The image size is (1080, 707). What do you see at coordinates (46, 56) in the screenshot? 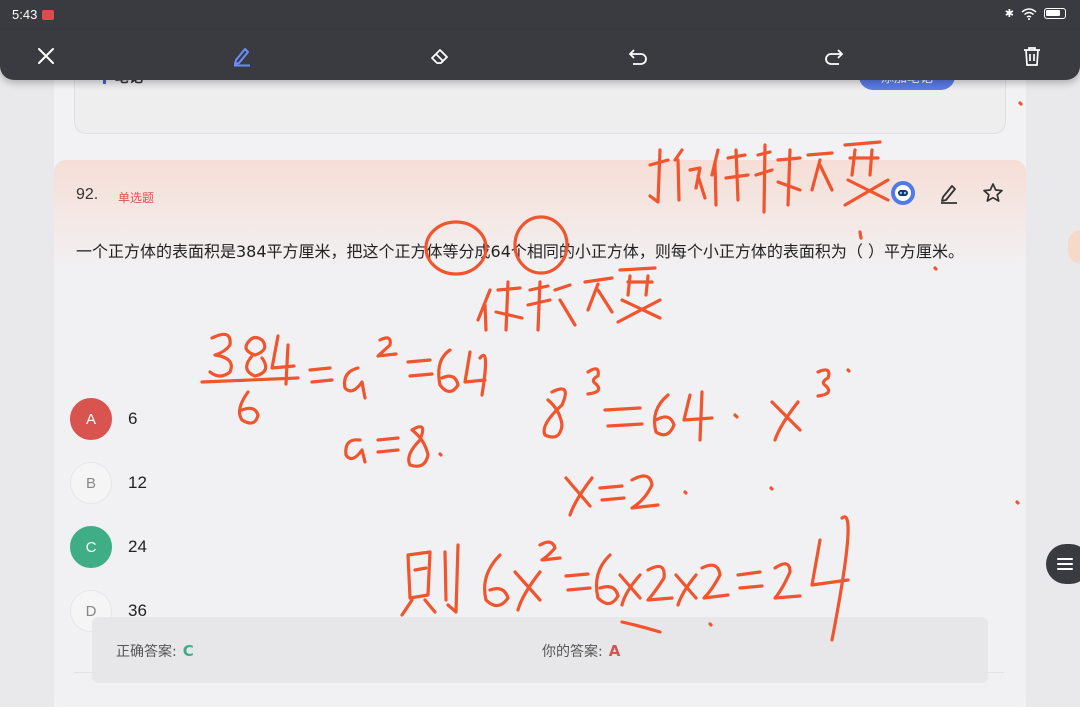
I see `close-icon` at bounding box center [46, 56].